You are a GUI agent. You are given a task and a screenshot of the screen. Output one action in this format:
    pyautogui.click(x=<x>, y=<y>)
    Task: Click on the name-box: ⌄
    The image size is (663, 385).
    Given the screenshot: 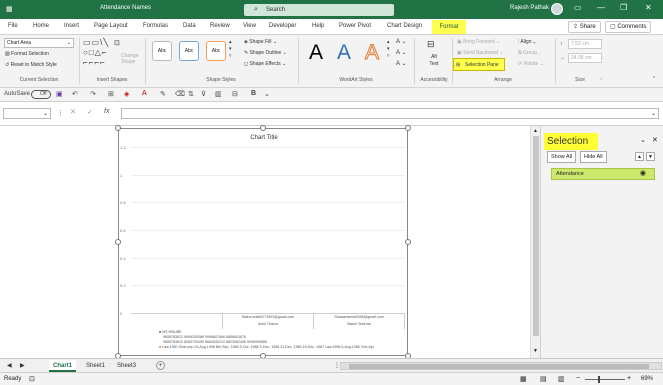 What is the action you would take?
    pyautogui.click(x=27, y=113)
    